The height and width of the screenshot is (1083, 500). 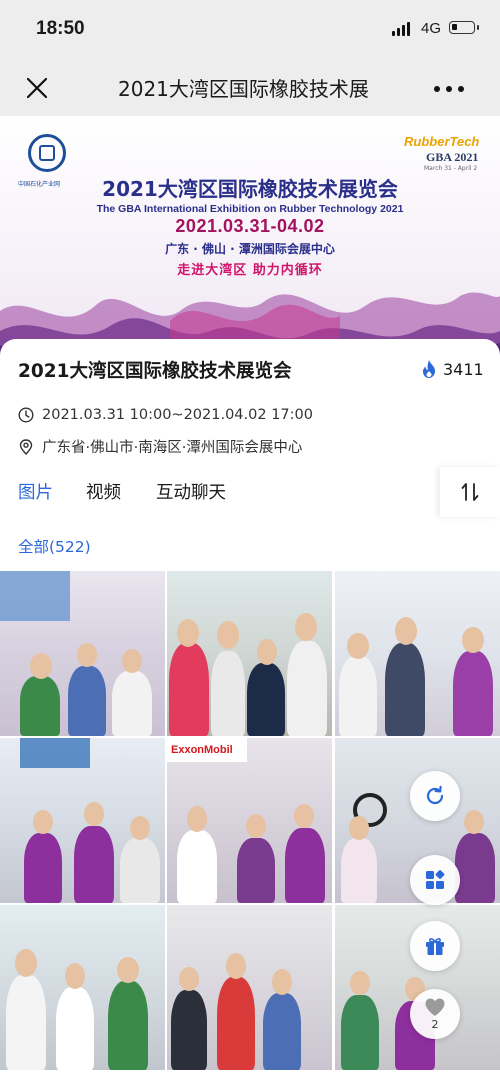 I want to click on flame-icon, so click(x=429, y=369).